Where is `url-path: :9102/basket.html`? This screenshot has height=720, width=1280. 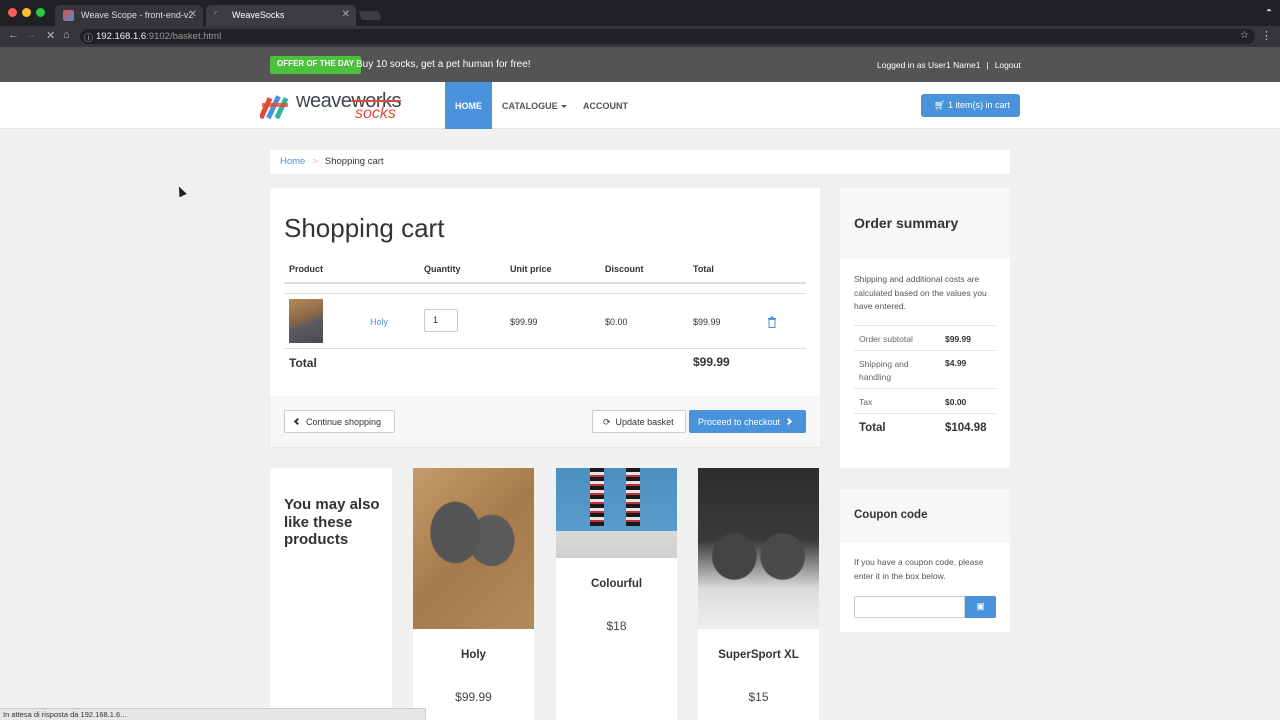 url-path: :9102/basket.html is located at coordinates (184, 36).